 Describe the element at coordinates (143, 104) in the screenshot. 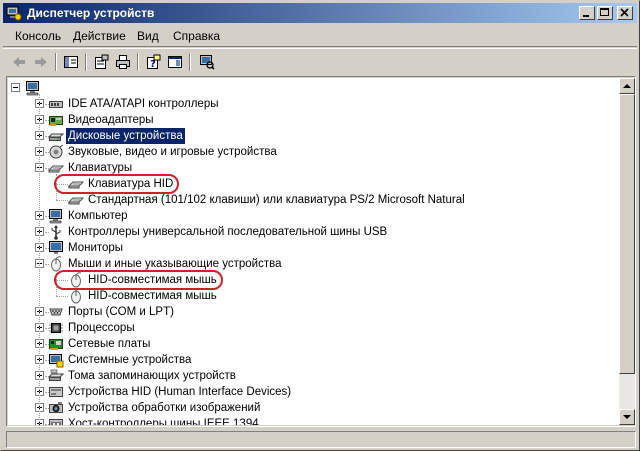

I see `tree-category-label: IDE ATA/ATAPI контроллеры` at that location.